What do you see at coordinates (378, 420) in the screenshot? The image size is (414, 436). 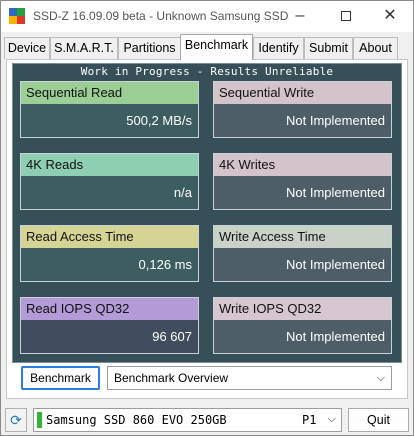 I see `quit-button: Quit` at bounding box center [378, 420].